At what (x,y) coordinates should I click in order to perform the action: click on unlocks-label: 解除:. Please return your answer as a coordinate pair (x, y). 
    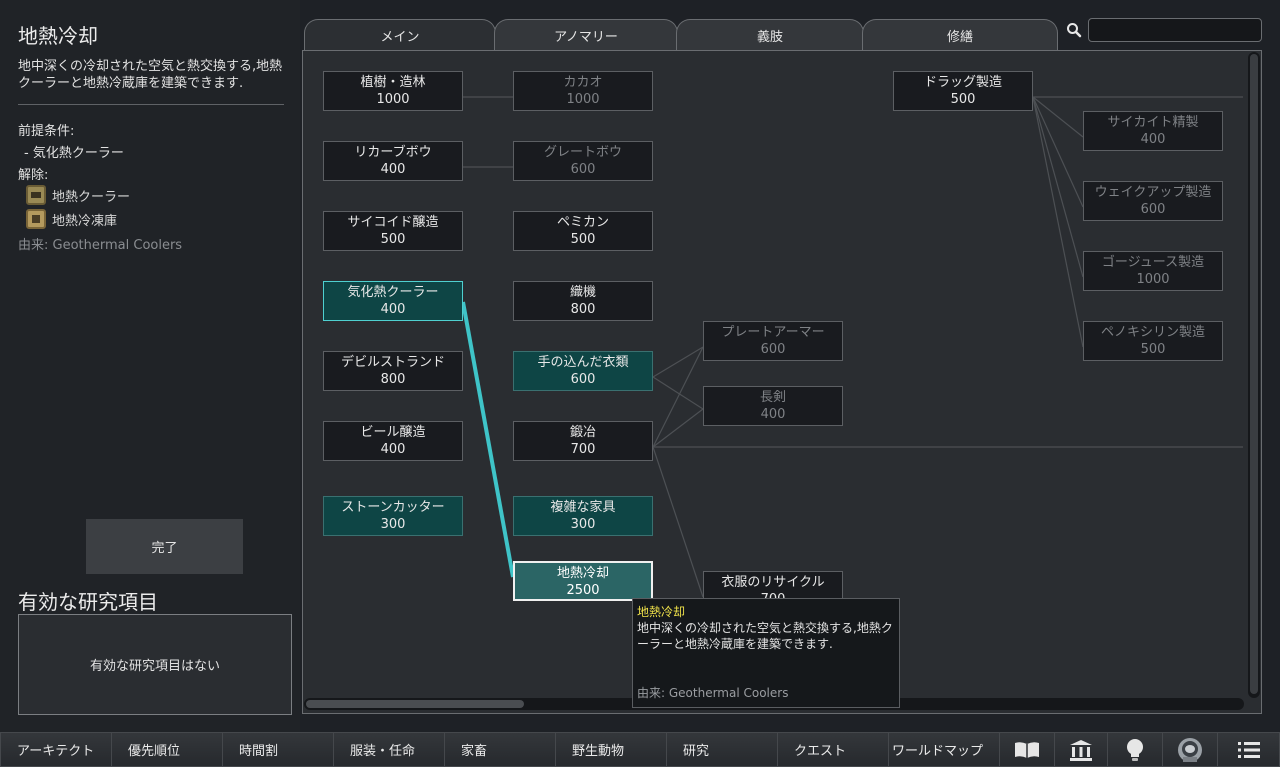
    Looking at the image, I should click on (33, 175).